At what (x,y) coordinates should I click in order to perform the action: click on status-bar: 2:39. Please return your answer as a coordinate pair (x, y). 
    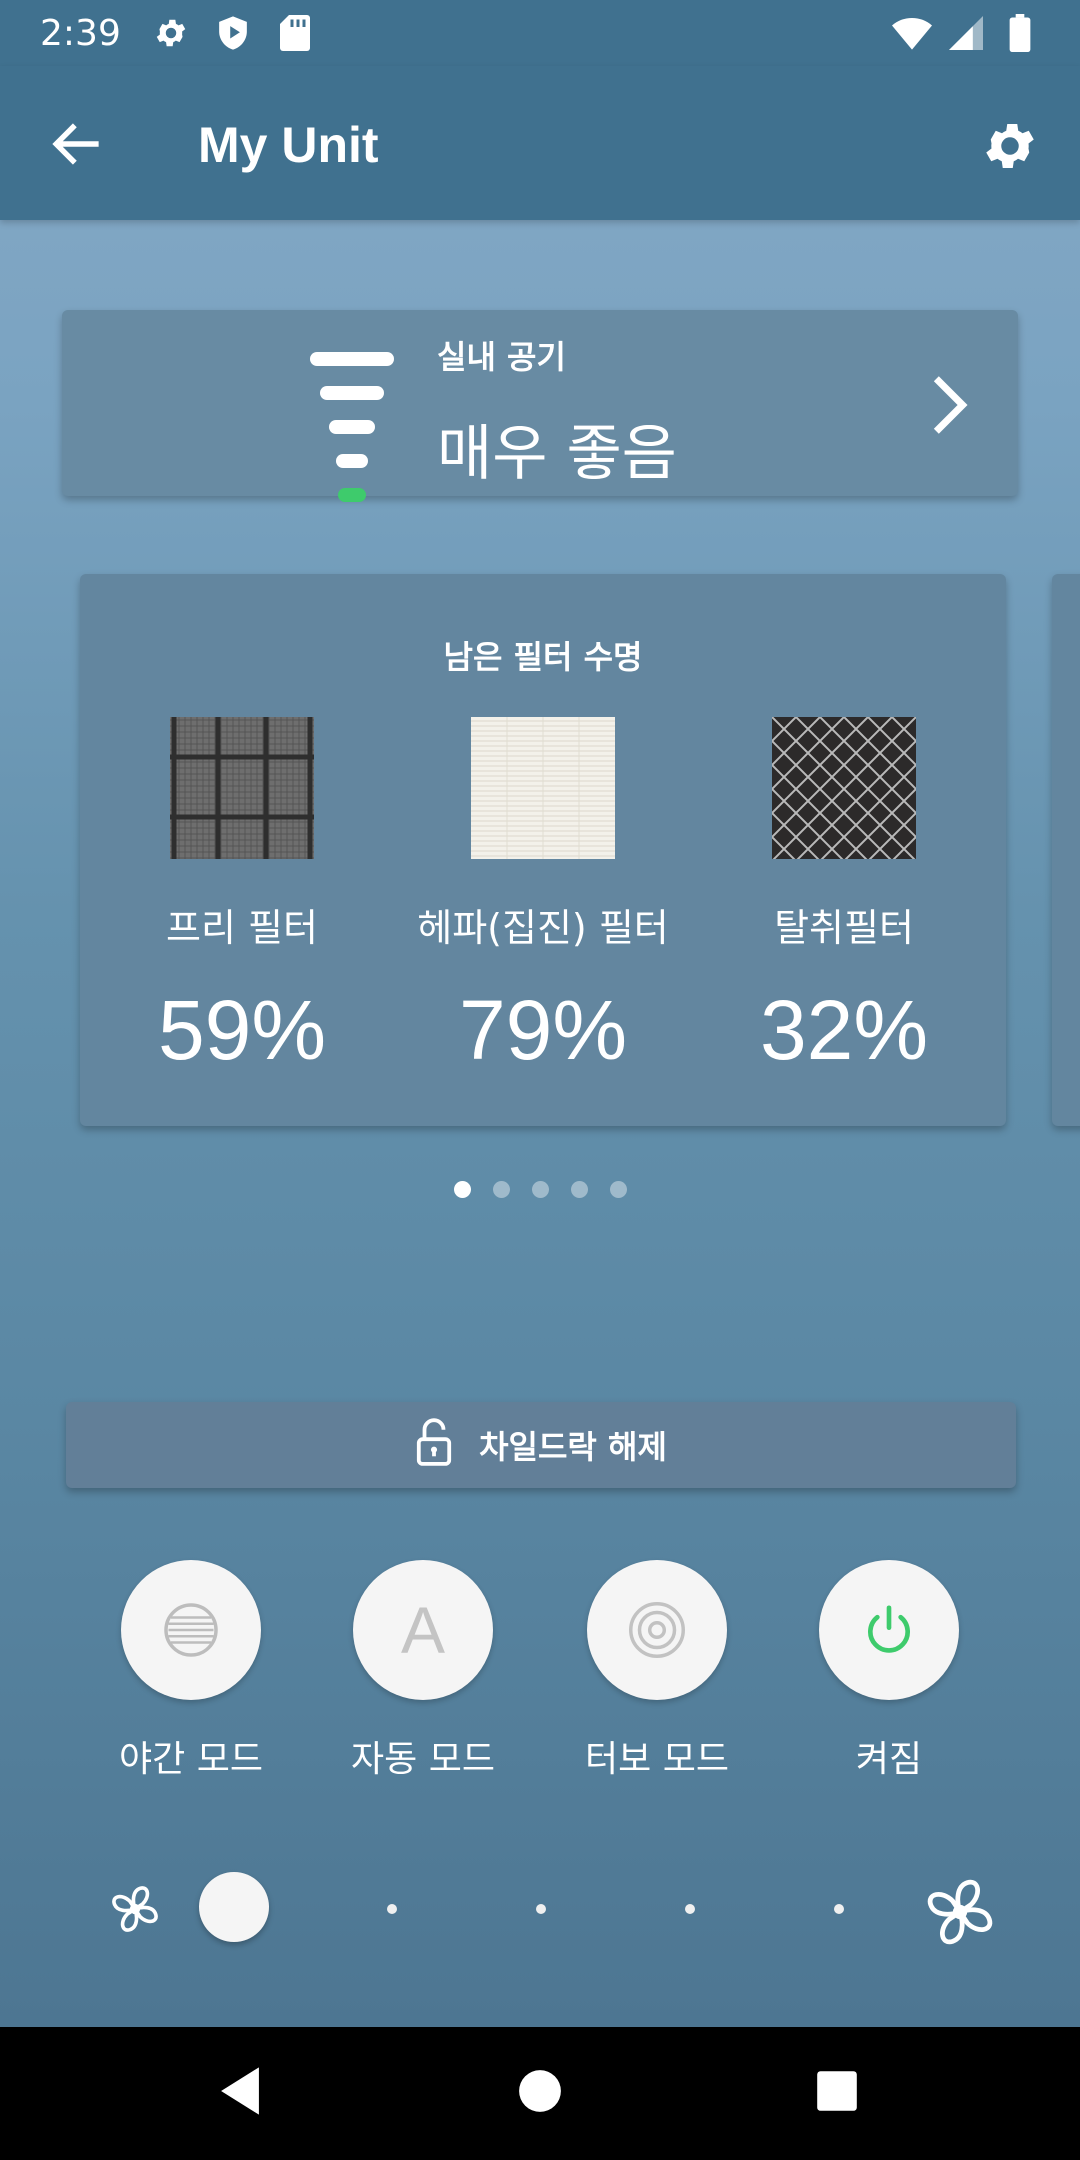
    Looking at the image, I should click on (540, 33).